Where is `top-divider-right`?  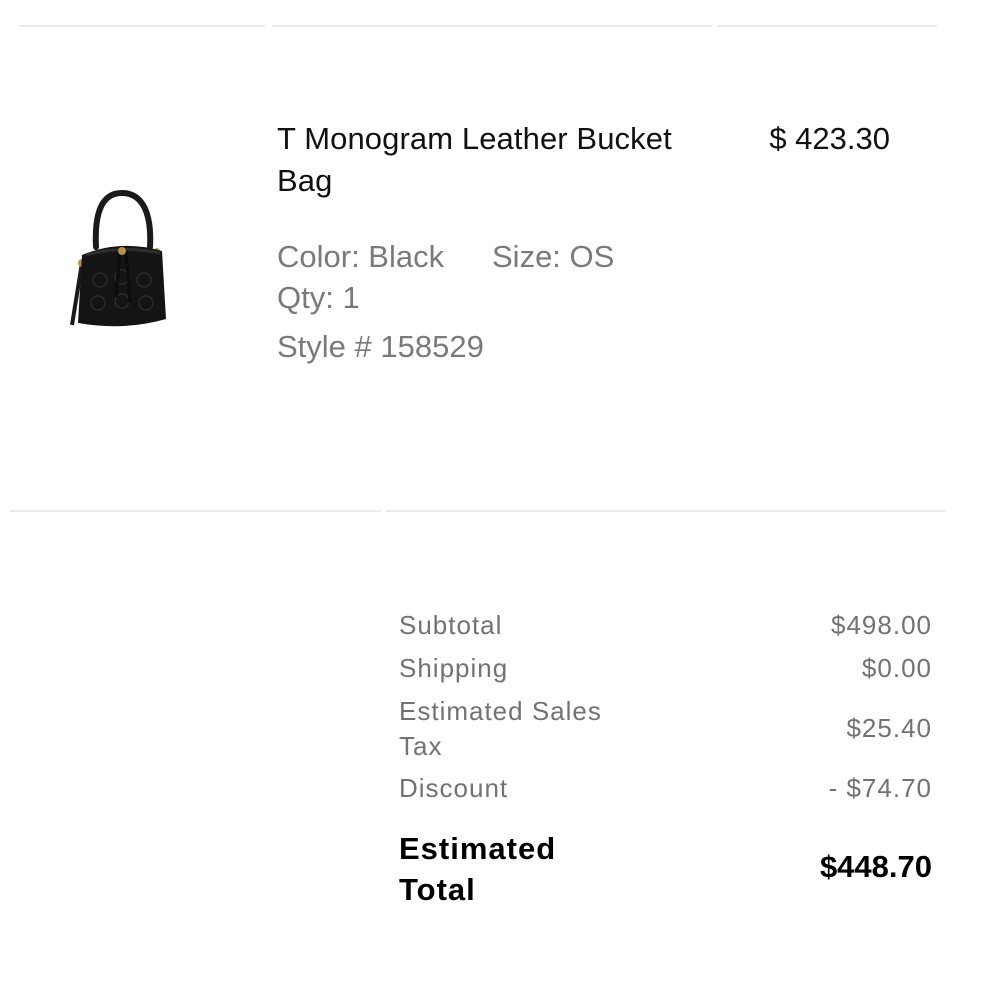
top-divider-right is located at coordinates (827, 26).